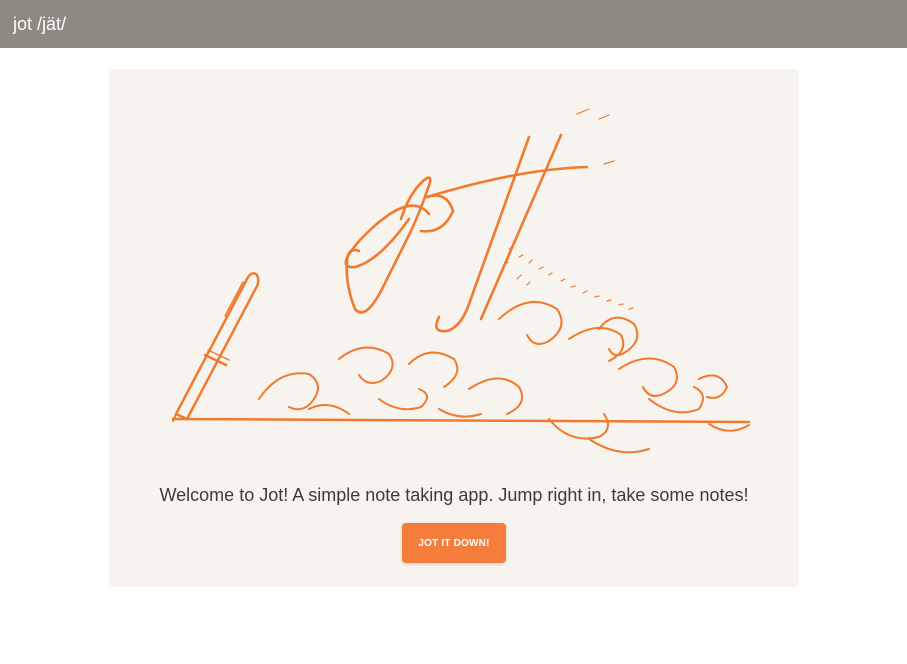 The image size is (907, 664). Describe the element at coordinates (39, 24) in the screenshot. I see `app-title: jot /jät/` at that location.